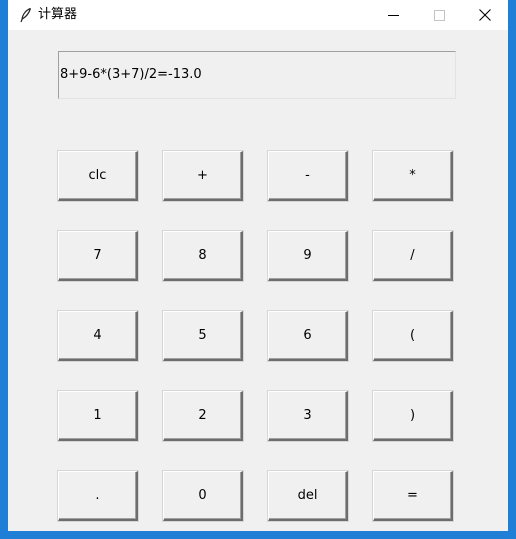 Image resolution: width=516 pixels, height=539 pixels. I want to click on minus-button: -, so click(308, 176).